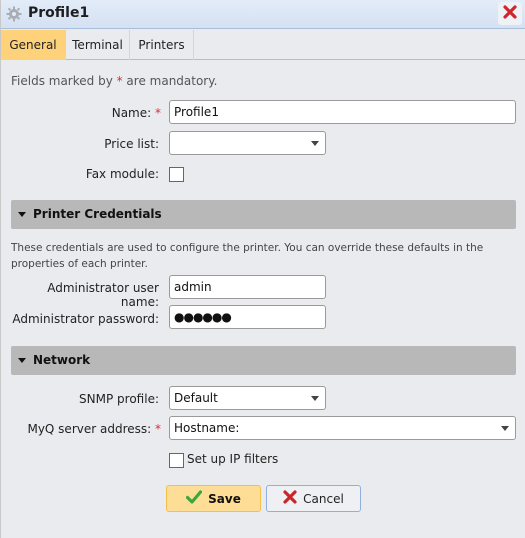 This screenshot has width=525, height=538. I want to click on snmp-profile-value: Default, so click(196, 398).